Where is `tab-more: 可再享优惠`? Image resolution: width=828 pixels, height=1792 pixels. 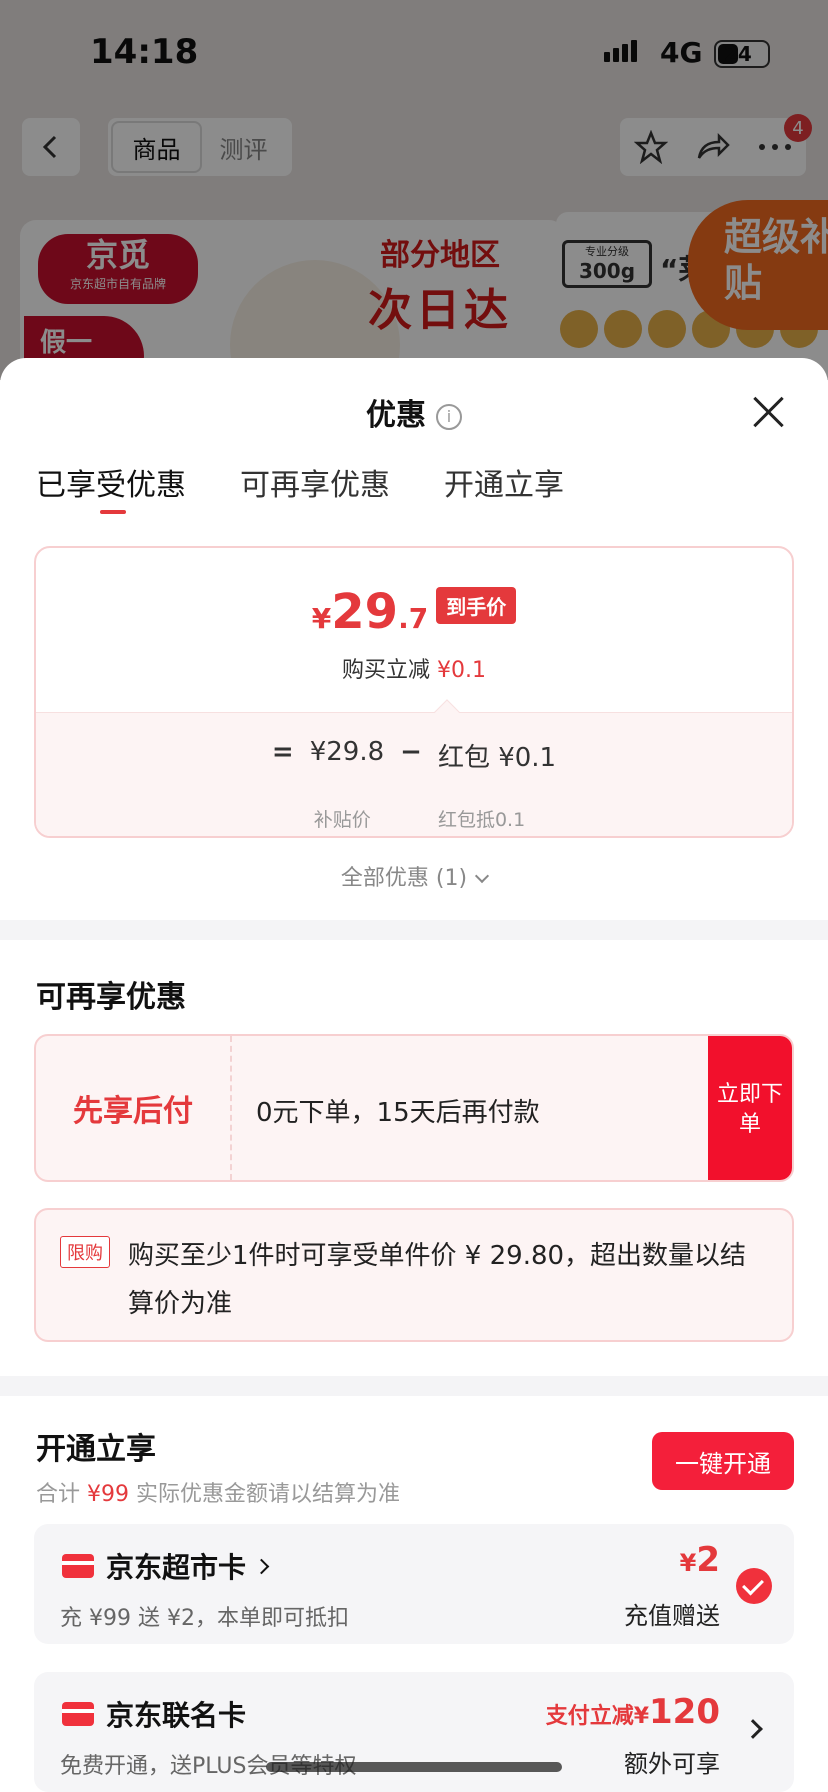
tab-more: 可再享优惠 is located at coordinates (315, 488).